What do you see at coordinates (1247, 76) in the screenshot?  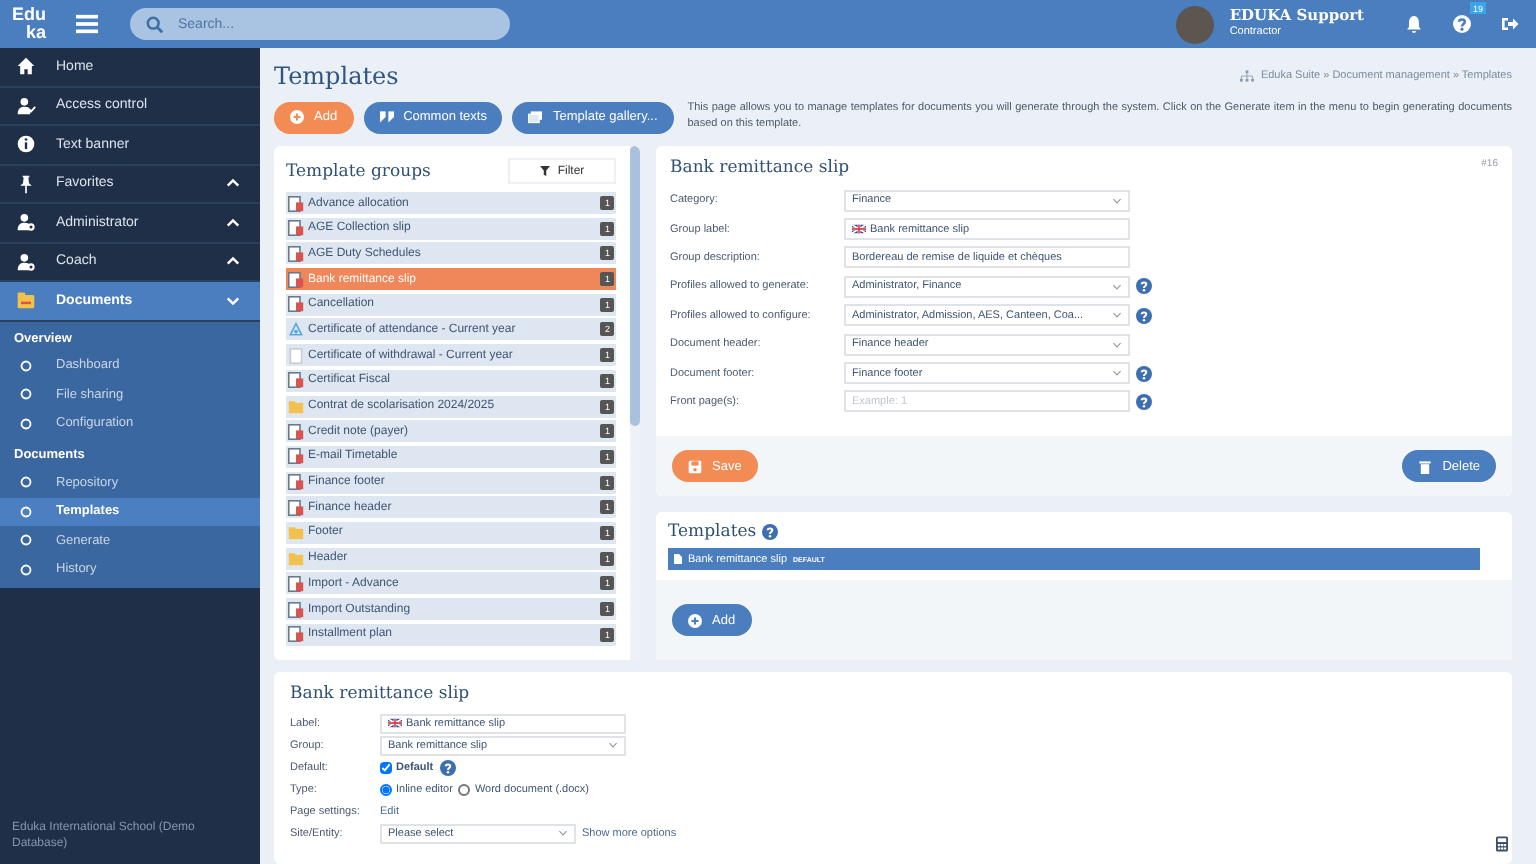 I see `sitemap-icon` at bounding box center [1247, 76].